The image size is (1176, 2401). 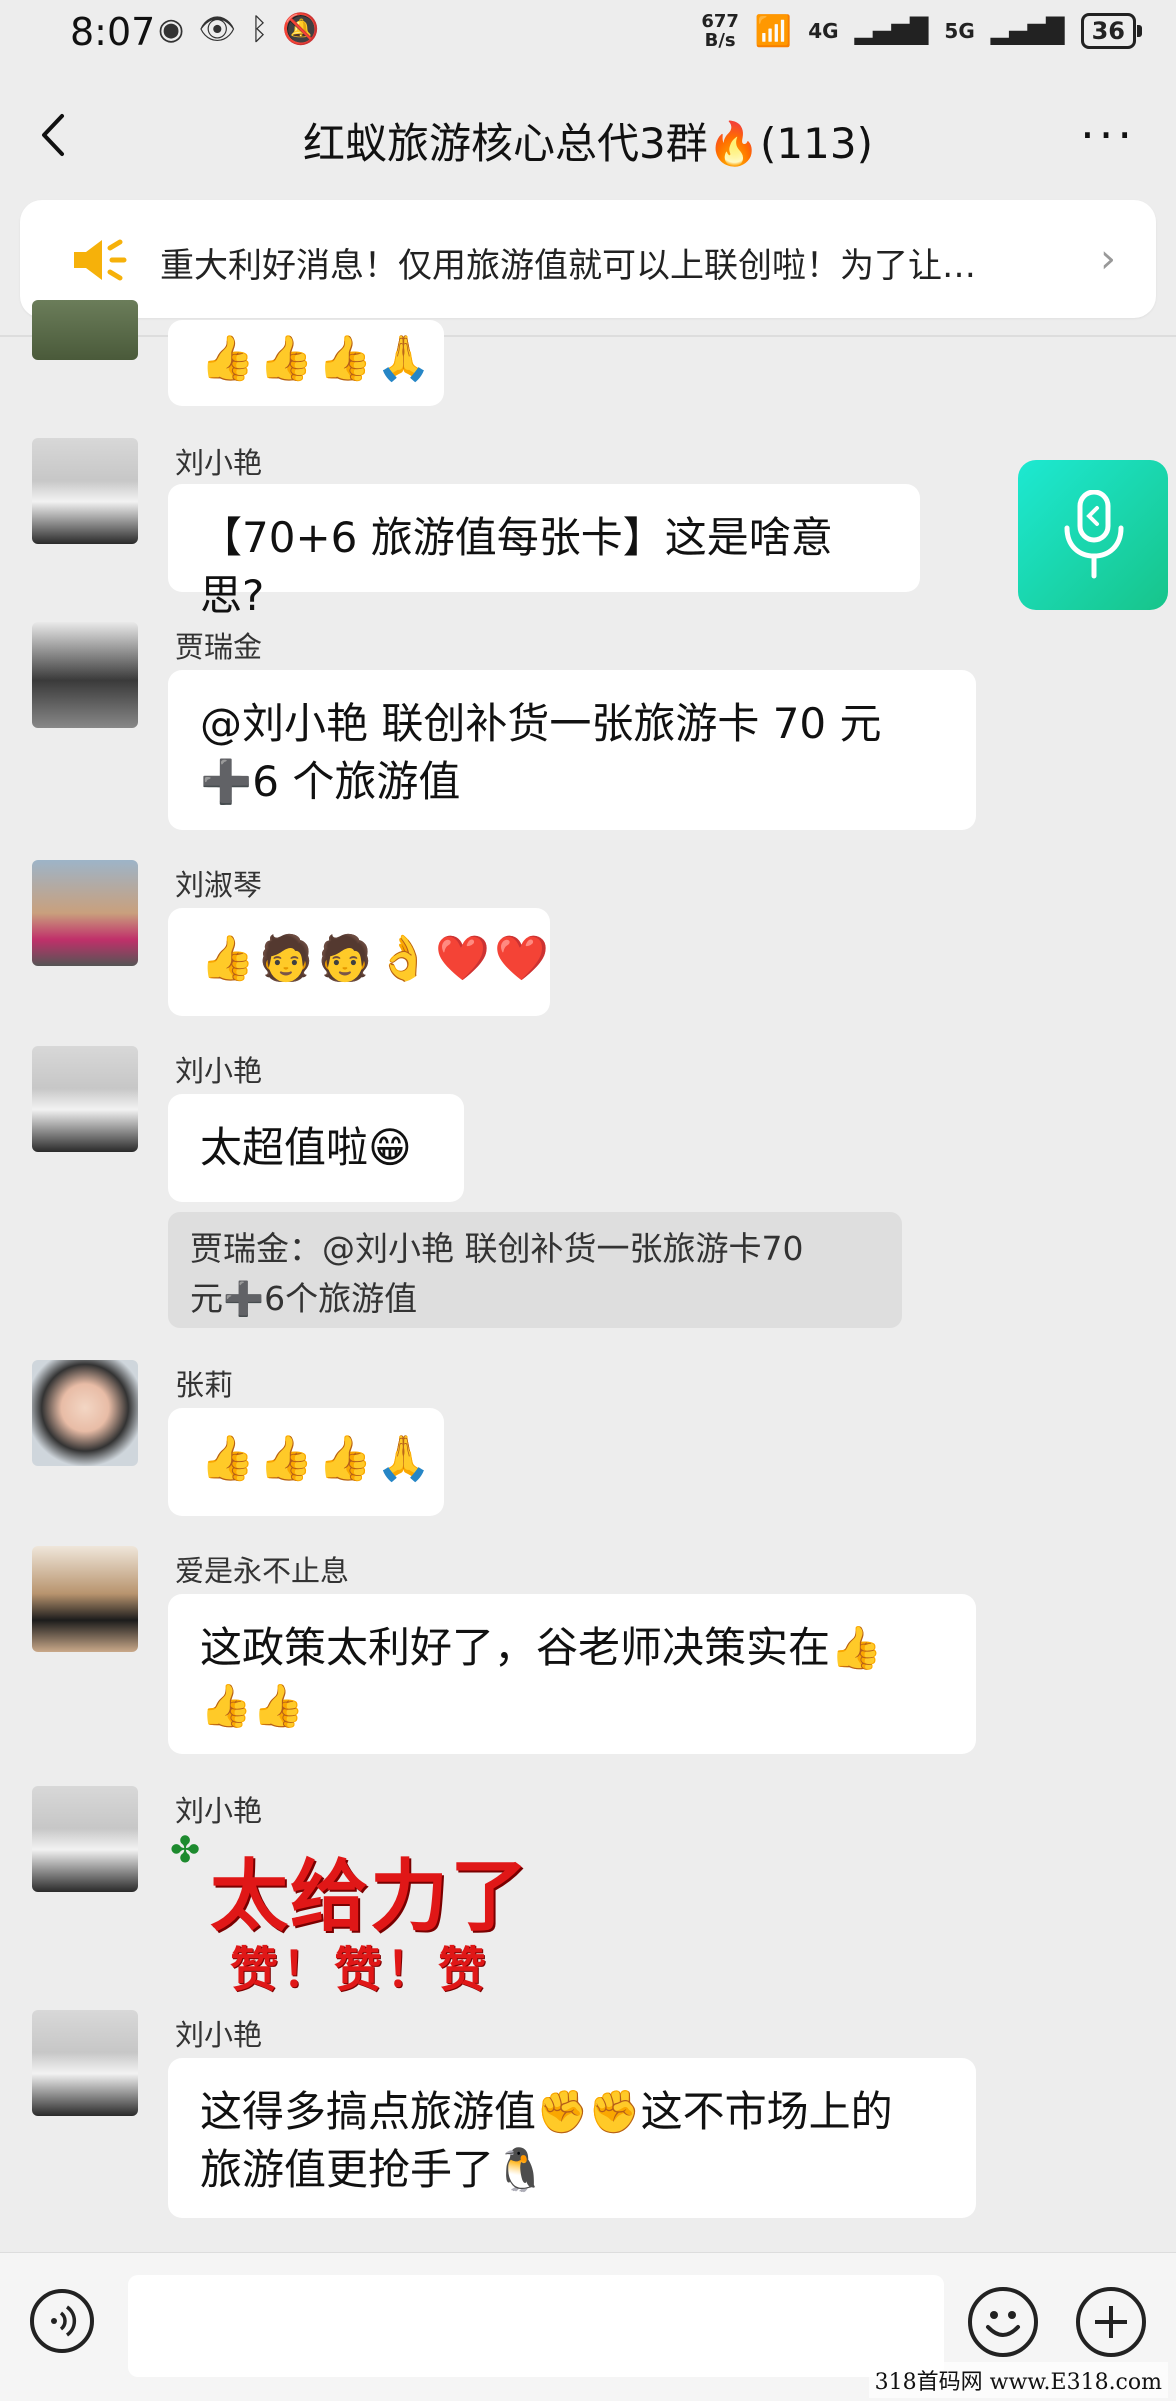 I want to click on net-speed: 677 B/s, so click(x=720, y=31).